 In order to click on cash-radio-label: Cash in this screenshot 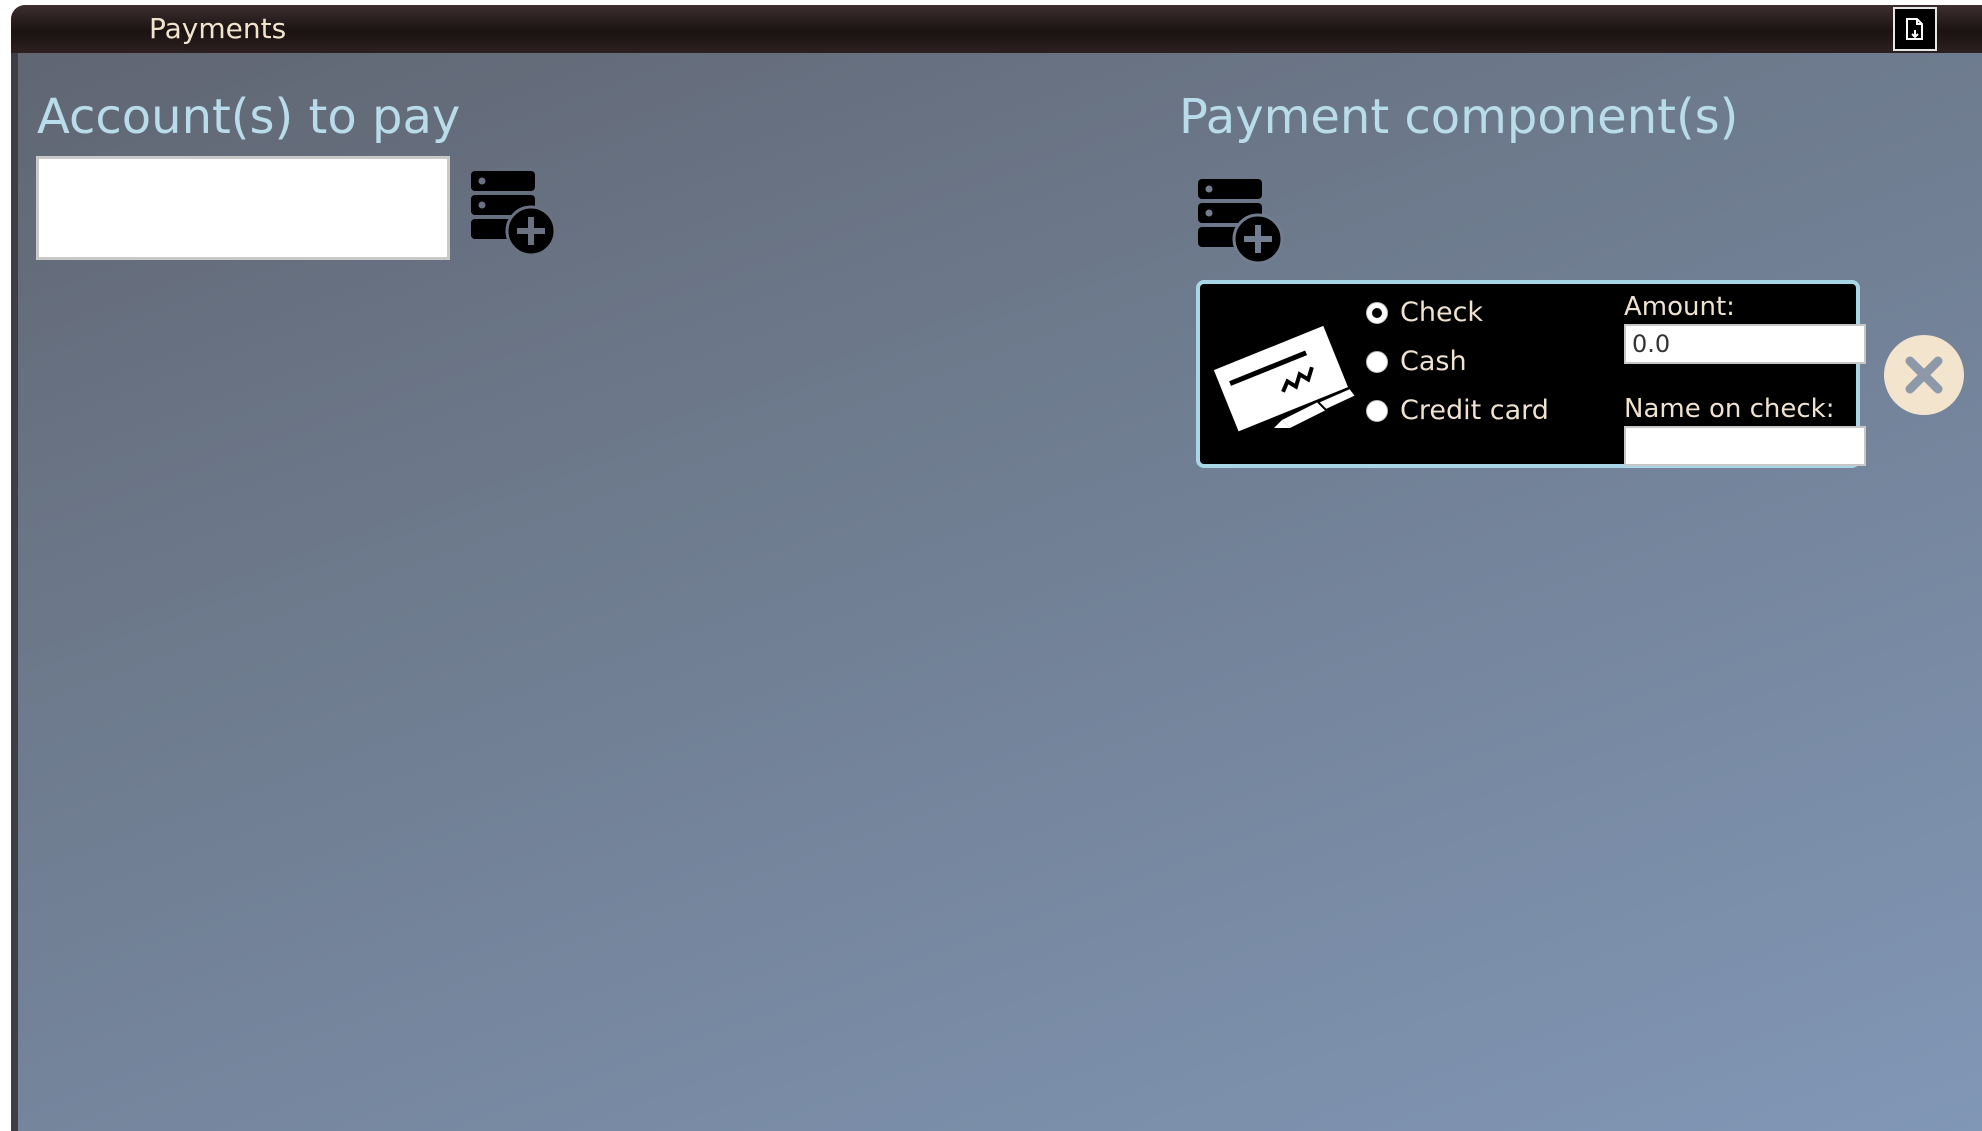, I will do `click(1433, 361)`.